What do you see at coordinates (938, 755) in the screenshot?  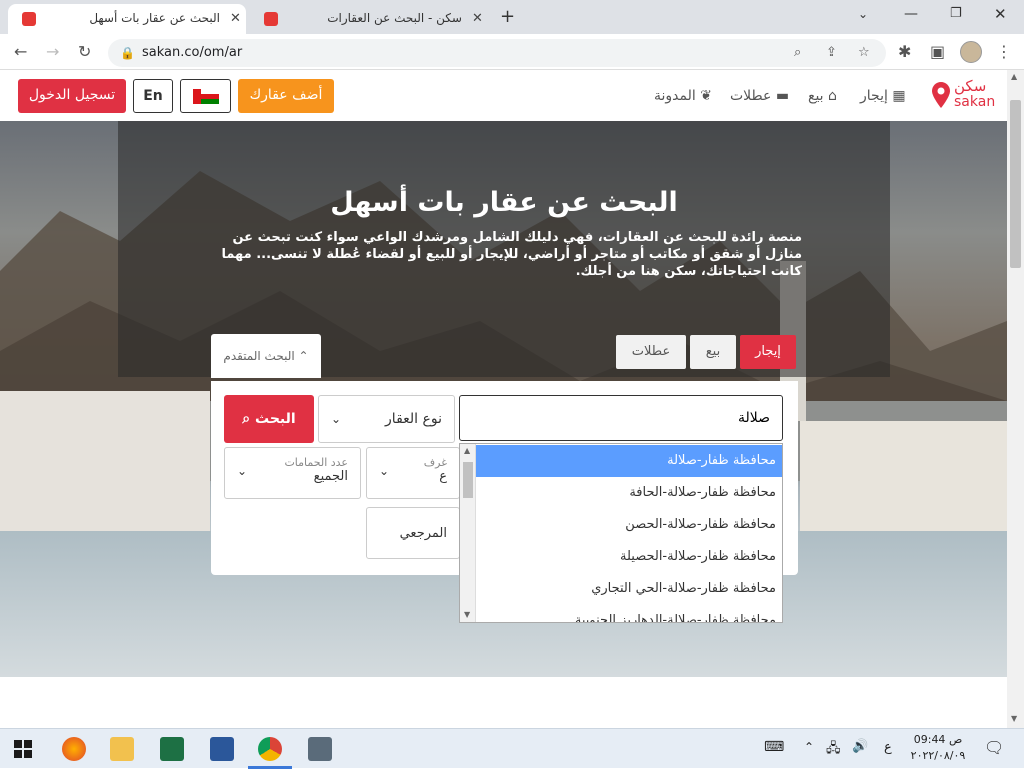 I see `clock-date: ٢٠٢٢/٠٨/٠٩` at bounding box center [938, 755].